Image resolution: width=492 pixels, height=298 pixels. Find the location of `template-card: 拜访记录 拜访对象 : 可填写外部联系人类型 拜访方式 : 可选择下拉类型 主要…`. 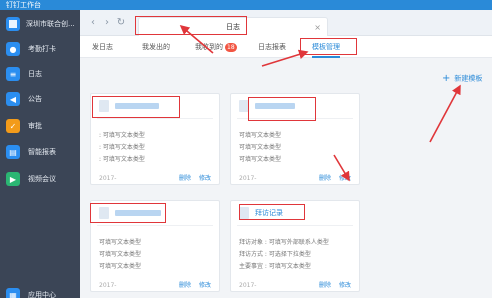

template-card: 拜访记录 拜访对象 : 可填写外部联系人类型 拜访方式 : 可选择下拉类型 主要… is located at coordinates (295, 246).